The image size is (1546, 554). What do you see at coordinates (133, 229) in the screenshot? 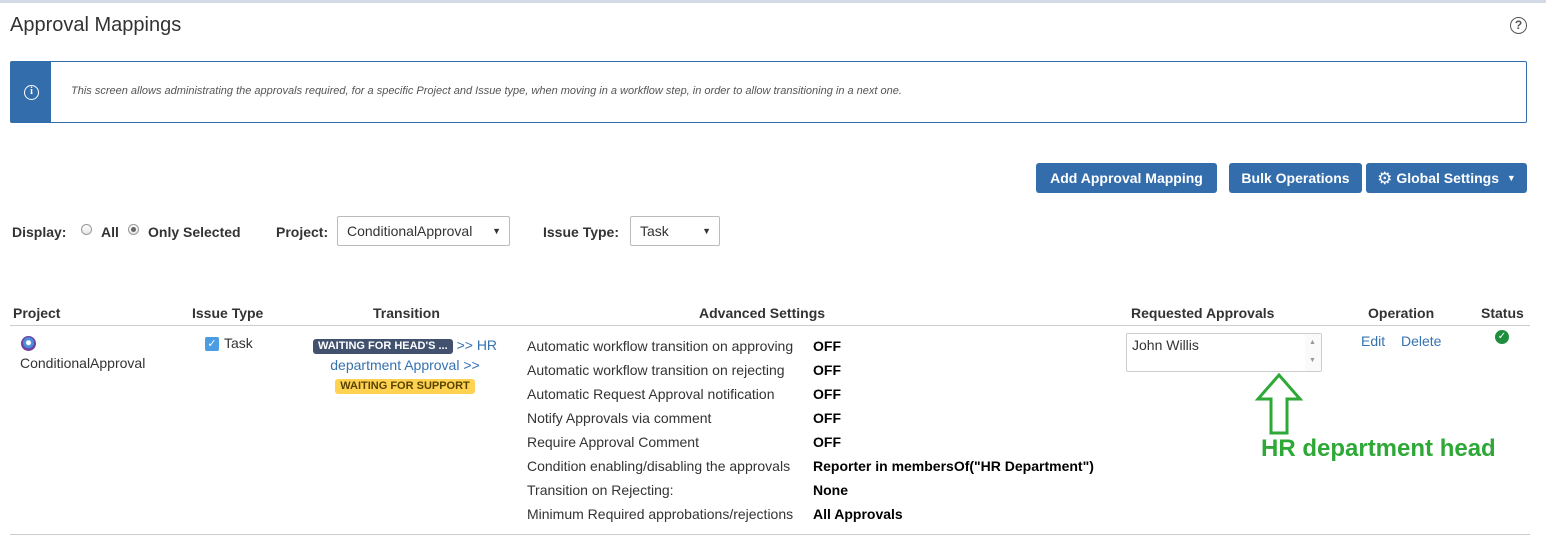
I see `display-only-selected-radio` at bounding box center [133, 229].